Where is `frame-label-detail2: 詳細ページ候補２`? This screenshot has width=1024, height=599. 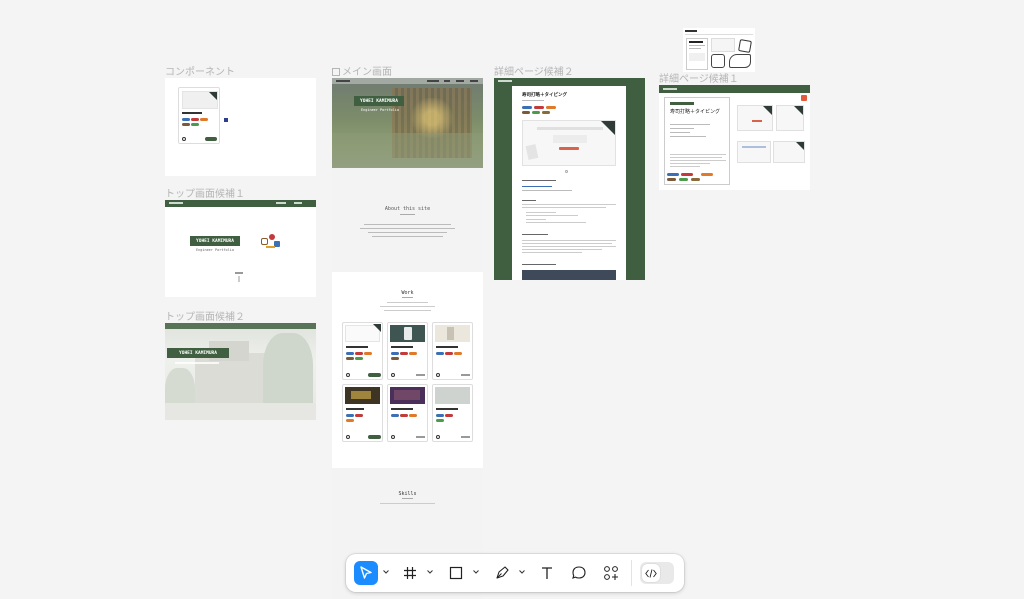
frame-label-detail2: 詳細ページ候補２ is located at coordinates (534, 70).